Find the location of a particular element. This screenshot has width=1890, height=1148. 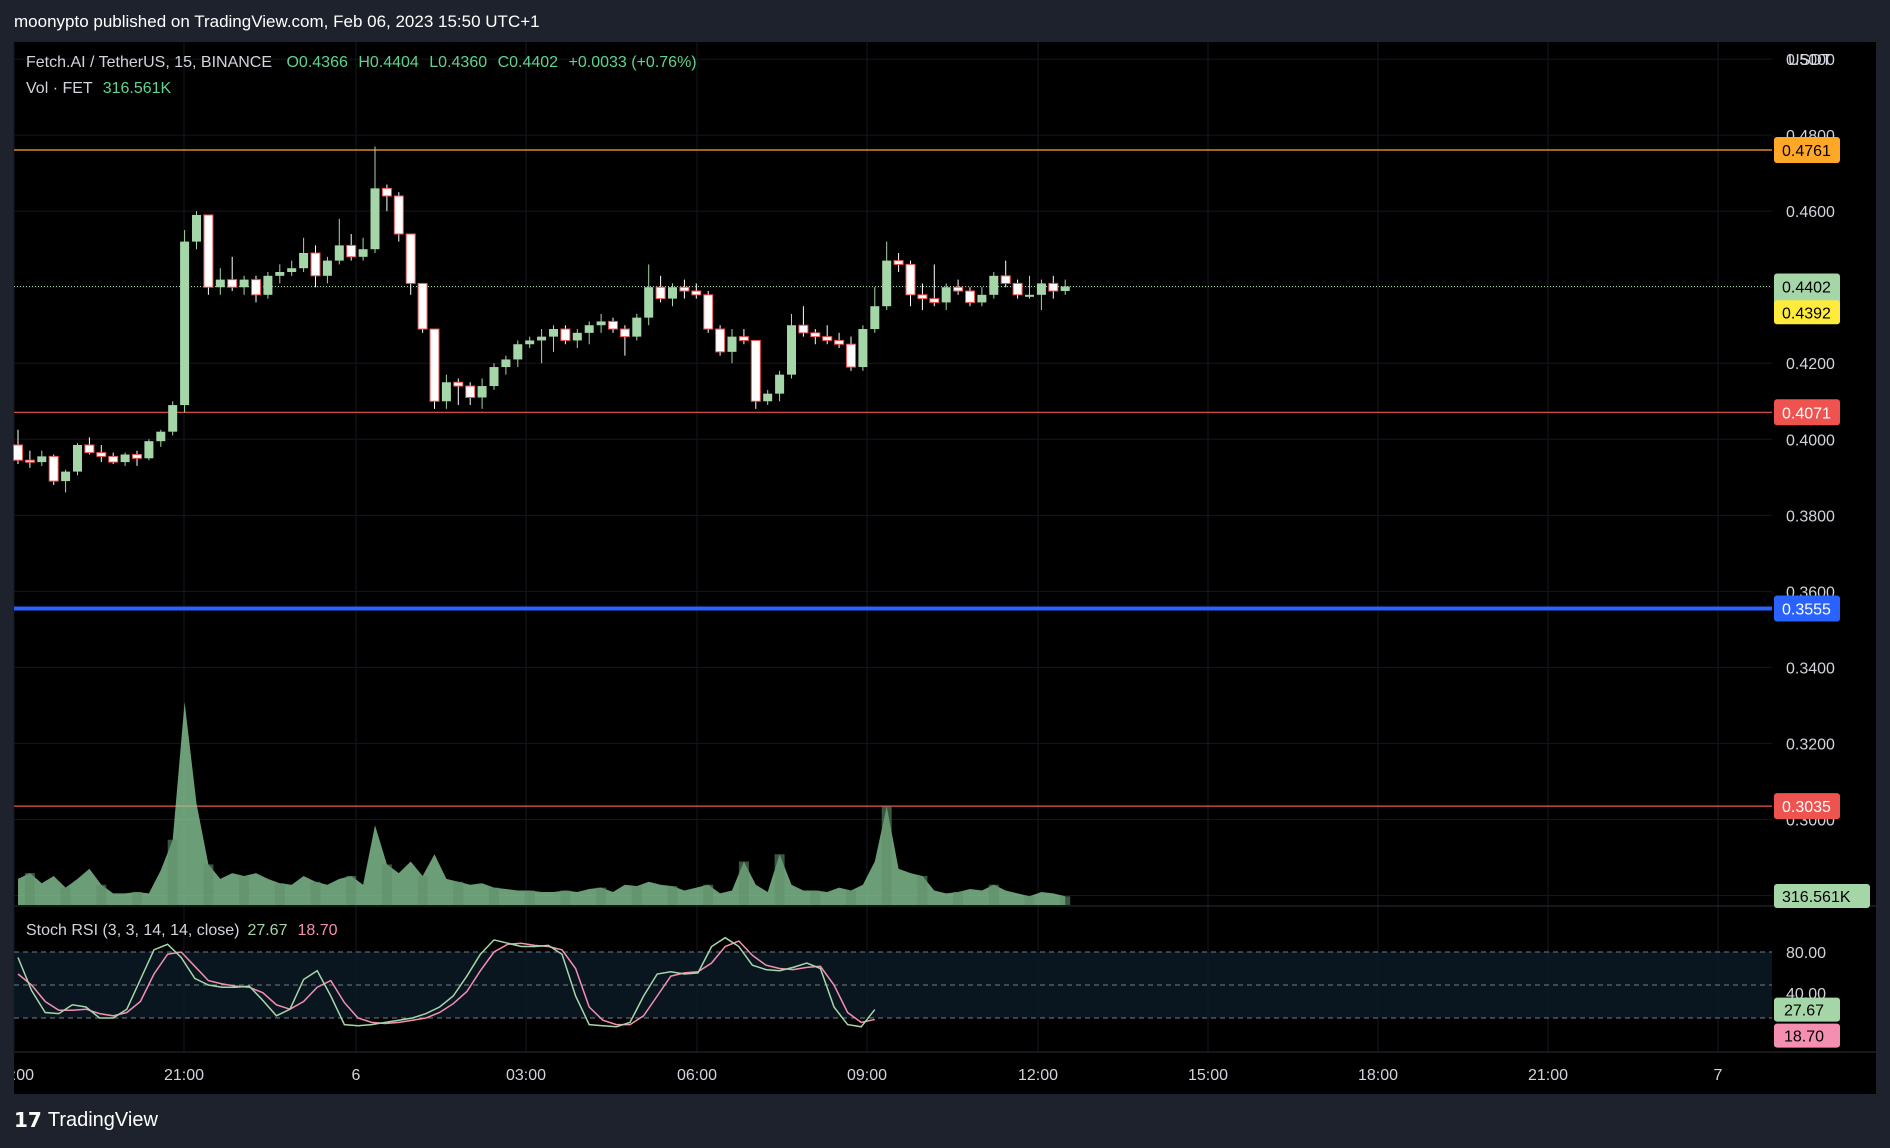

stoch-d-value: 18.70 is located at coordinates (317, 930).